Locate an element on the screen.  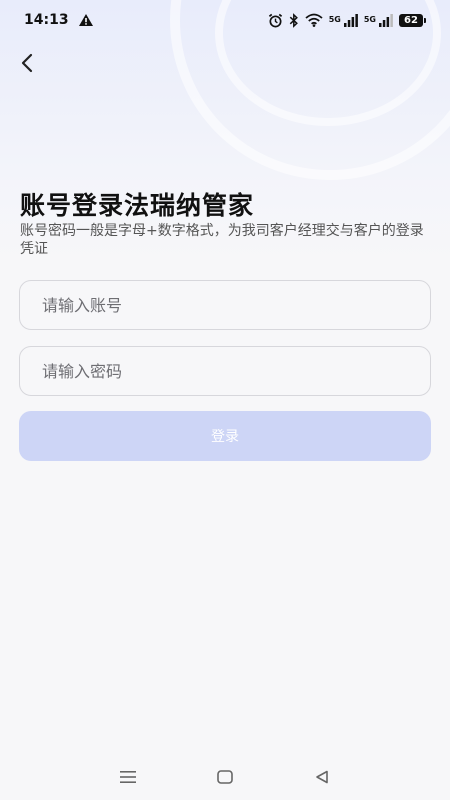
warning-icon is located at coordinates (85, 20).